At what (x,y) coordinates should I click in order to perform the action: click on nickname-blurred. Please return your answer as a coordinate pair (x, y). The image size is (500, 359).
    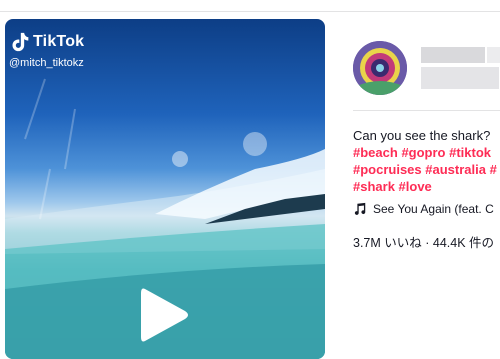
    Looking at the image, I should click on (460, 78).